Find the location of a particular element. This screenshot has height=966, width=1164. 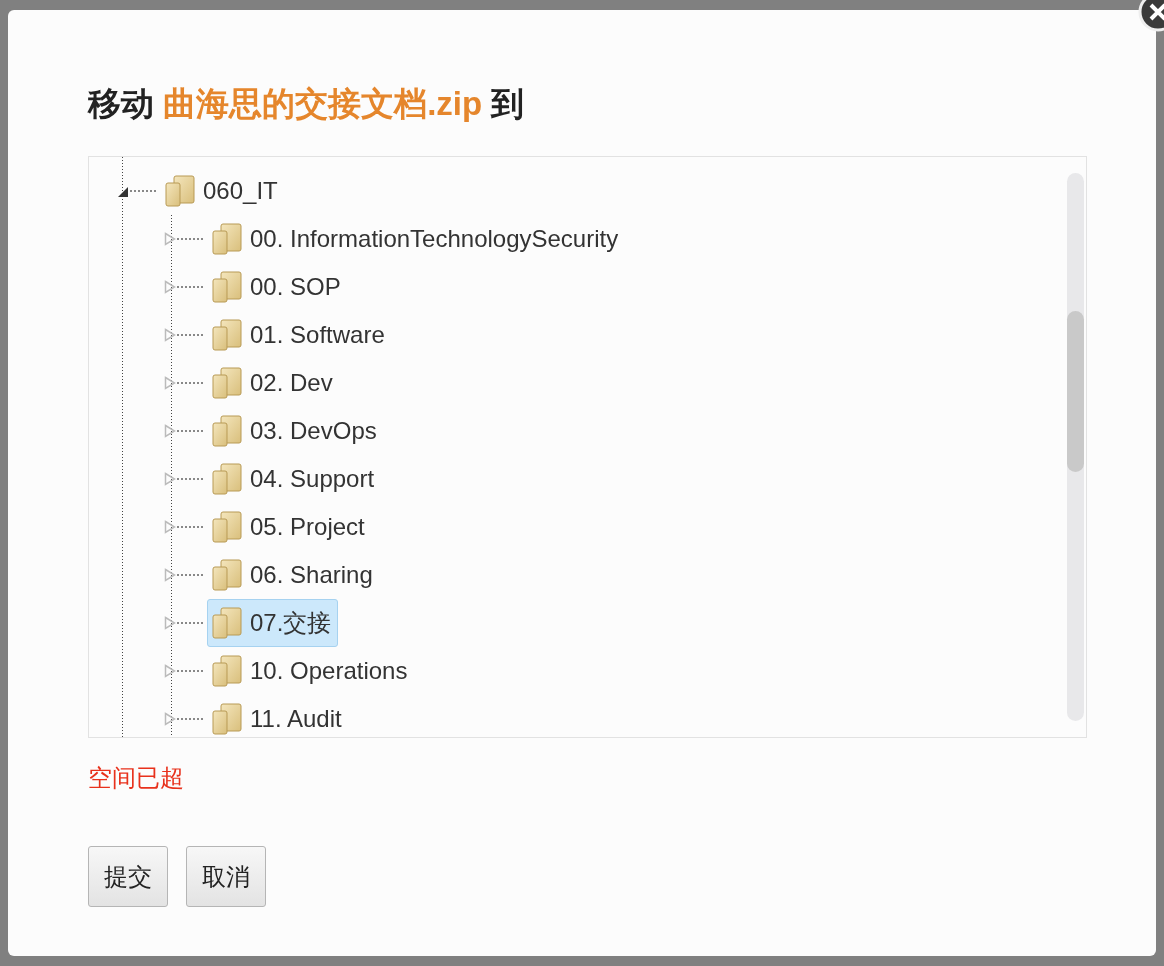

dialog-button: 取消 is located at coordinates (226, 876).